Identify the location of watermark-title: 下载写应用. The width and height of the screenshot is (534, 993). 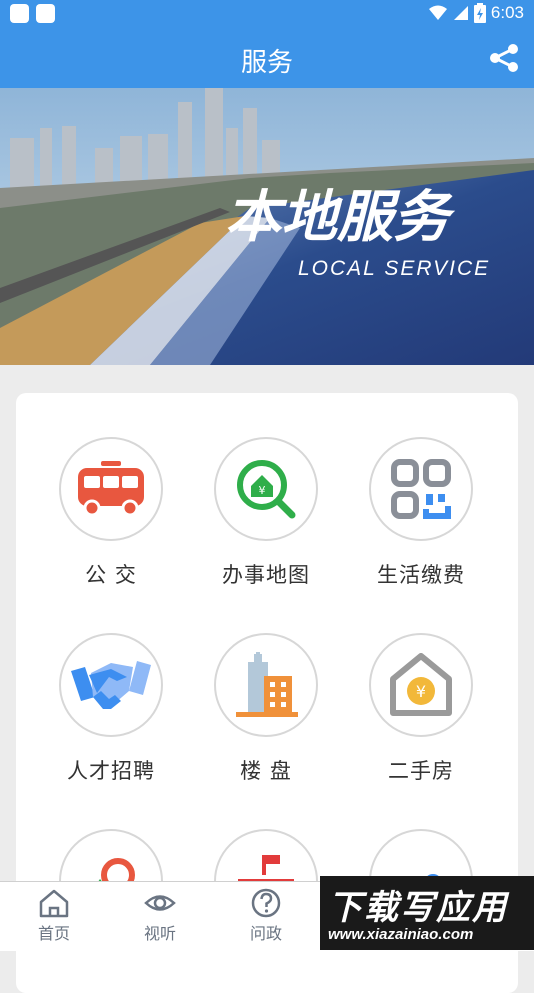
(418, 908).